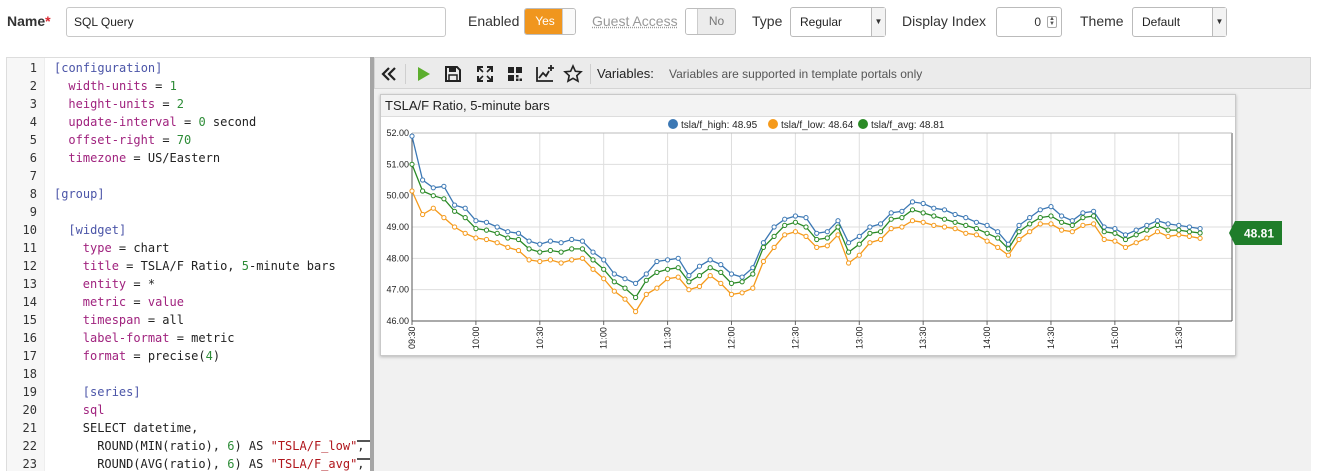  Describe the element at coordinates (209, 356) in the screenshot. I see `code-token: 4` at that location.